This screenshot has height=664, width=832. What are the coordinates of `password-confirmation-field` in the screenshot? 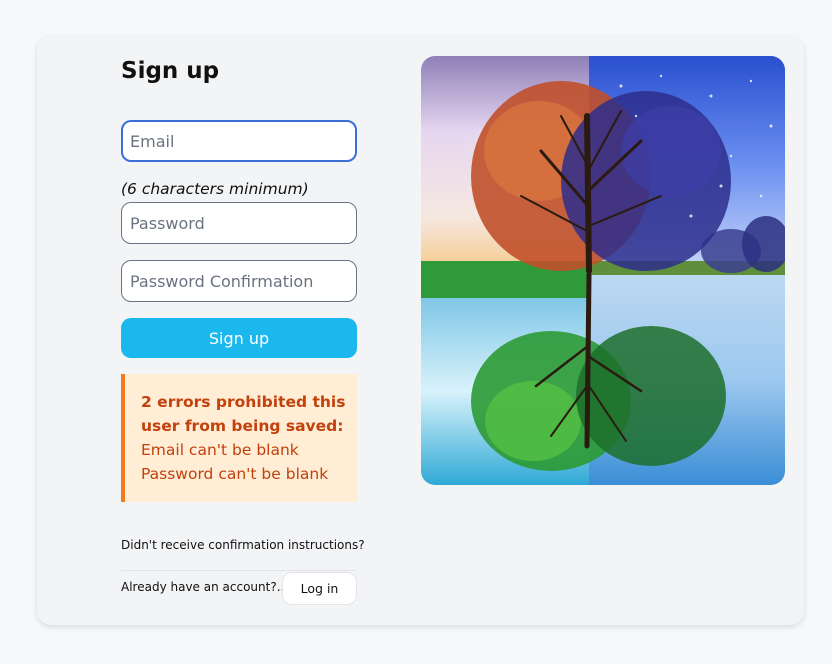 It's located at (239, 281).